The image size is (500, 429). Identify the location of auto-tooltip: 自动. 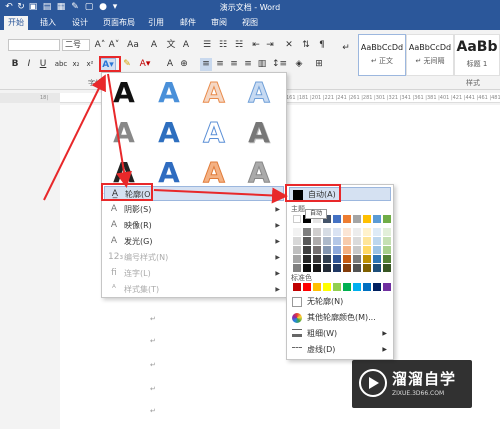
(316, 214).